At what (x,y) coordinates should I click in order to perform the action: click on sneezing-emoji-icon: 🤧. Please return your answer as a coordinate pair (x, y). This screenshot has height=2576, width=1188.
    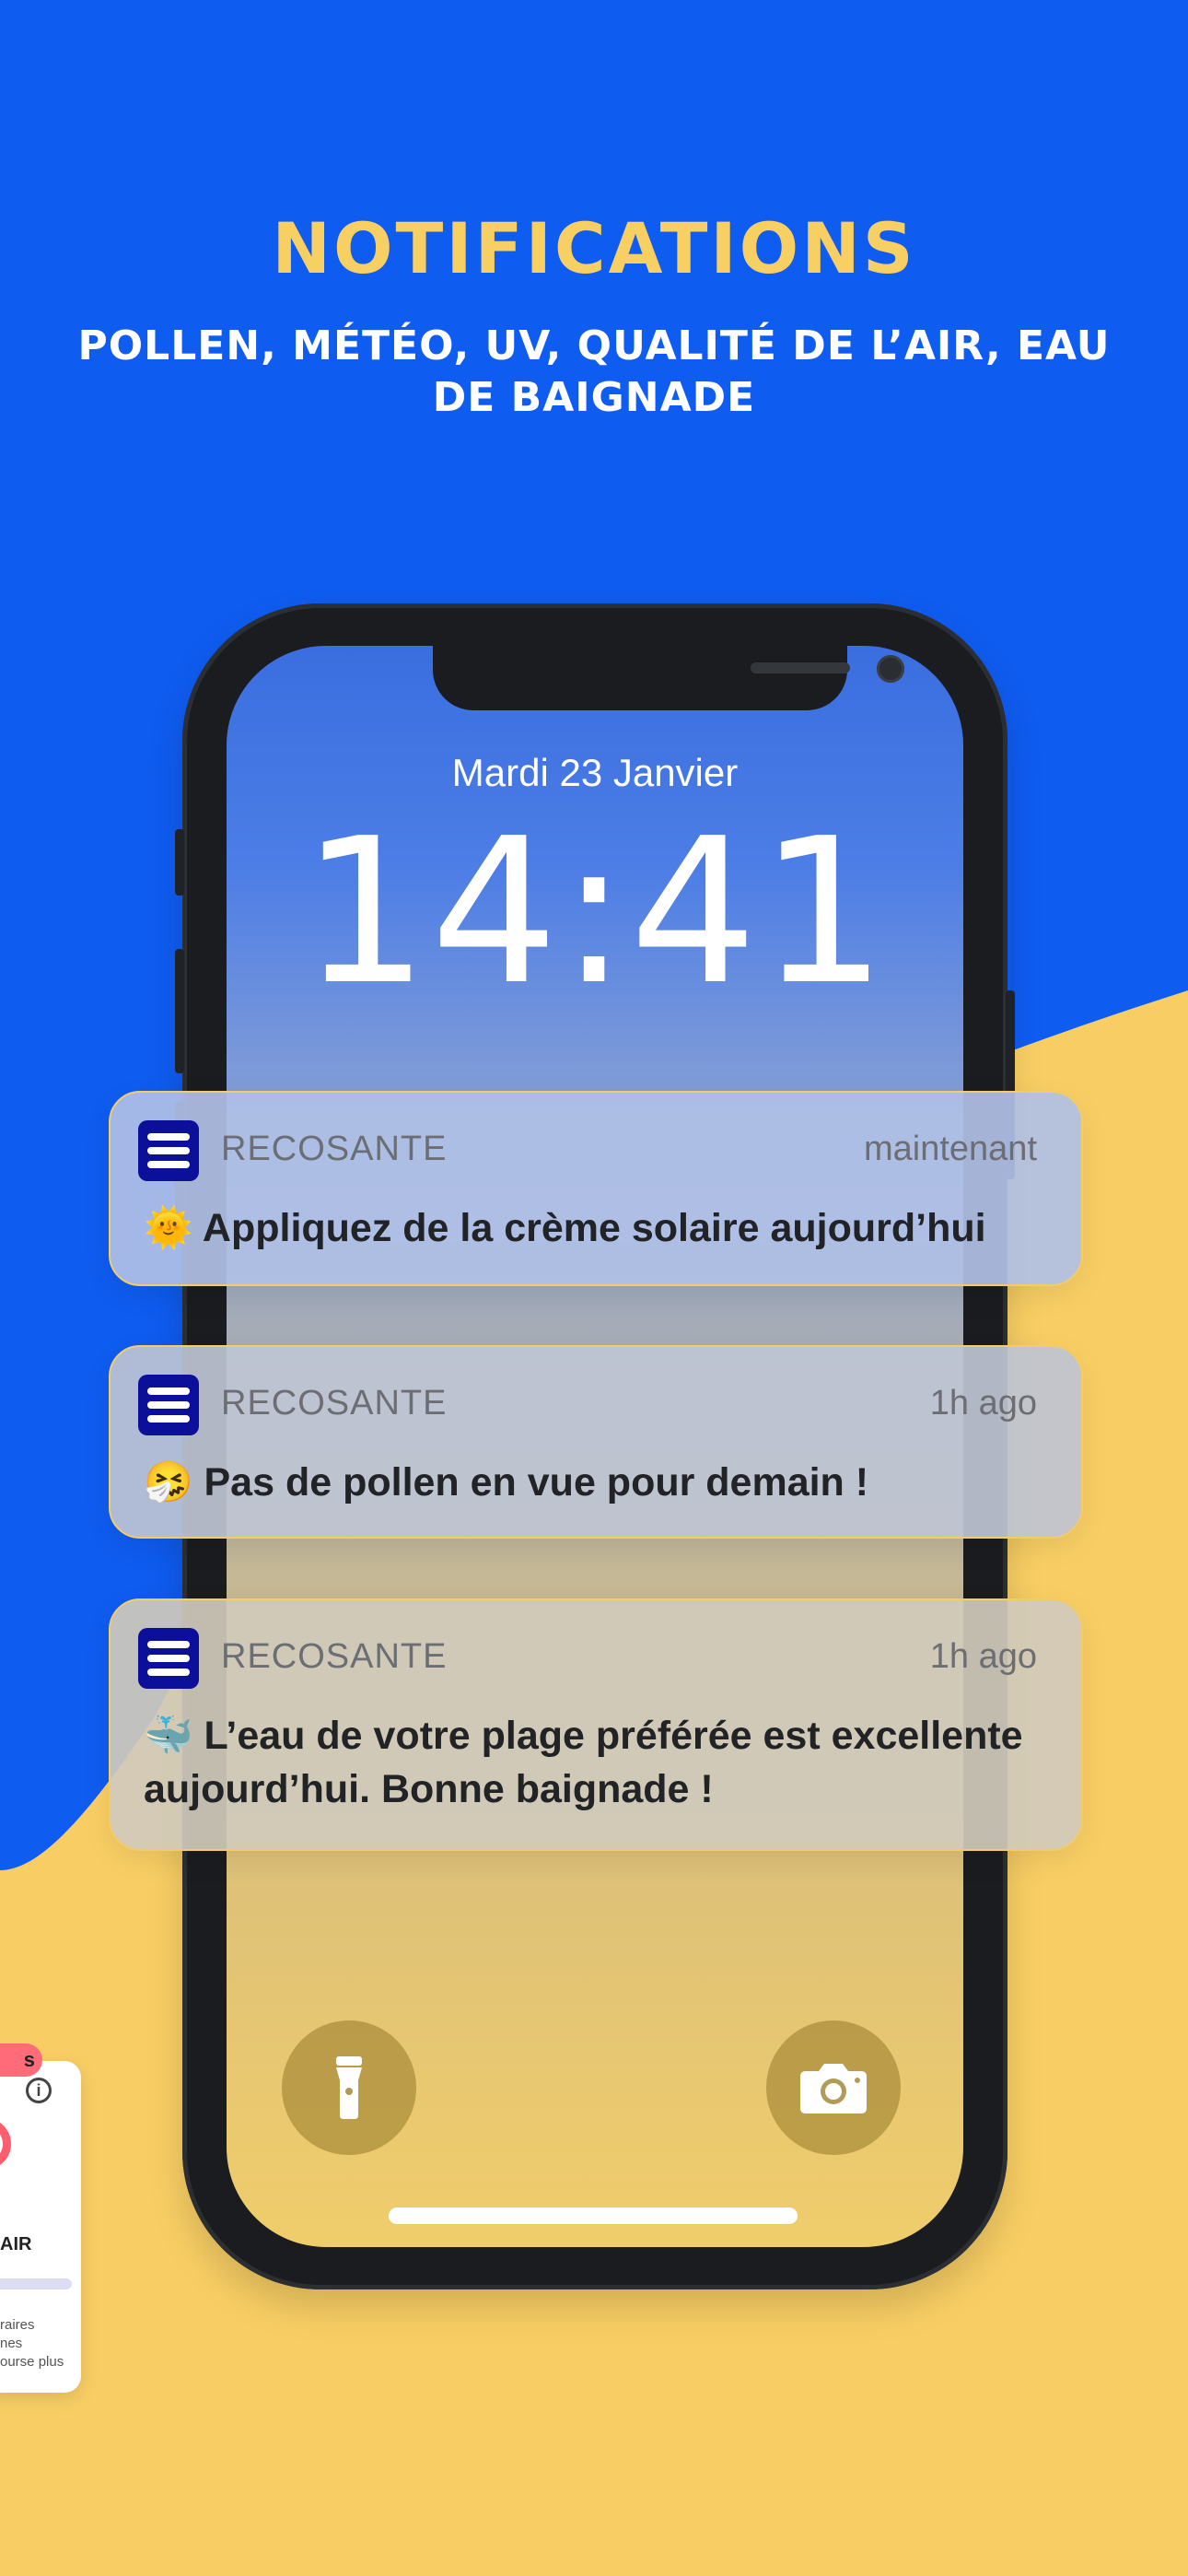
    Looking at the image, I should click on (168, 1482).